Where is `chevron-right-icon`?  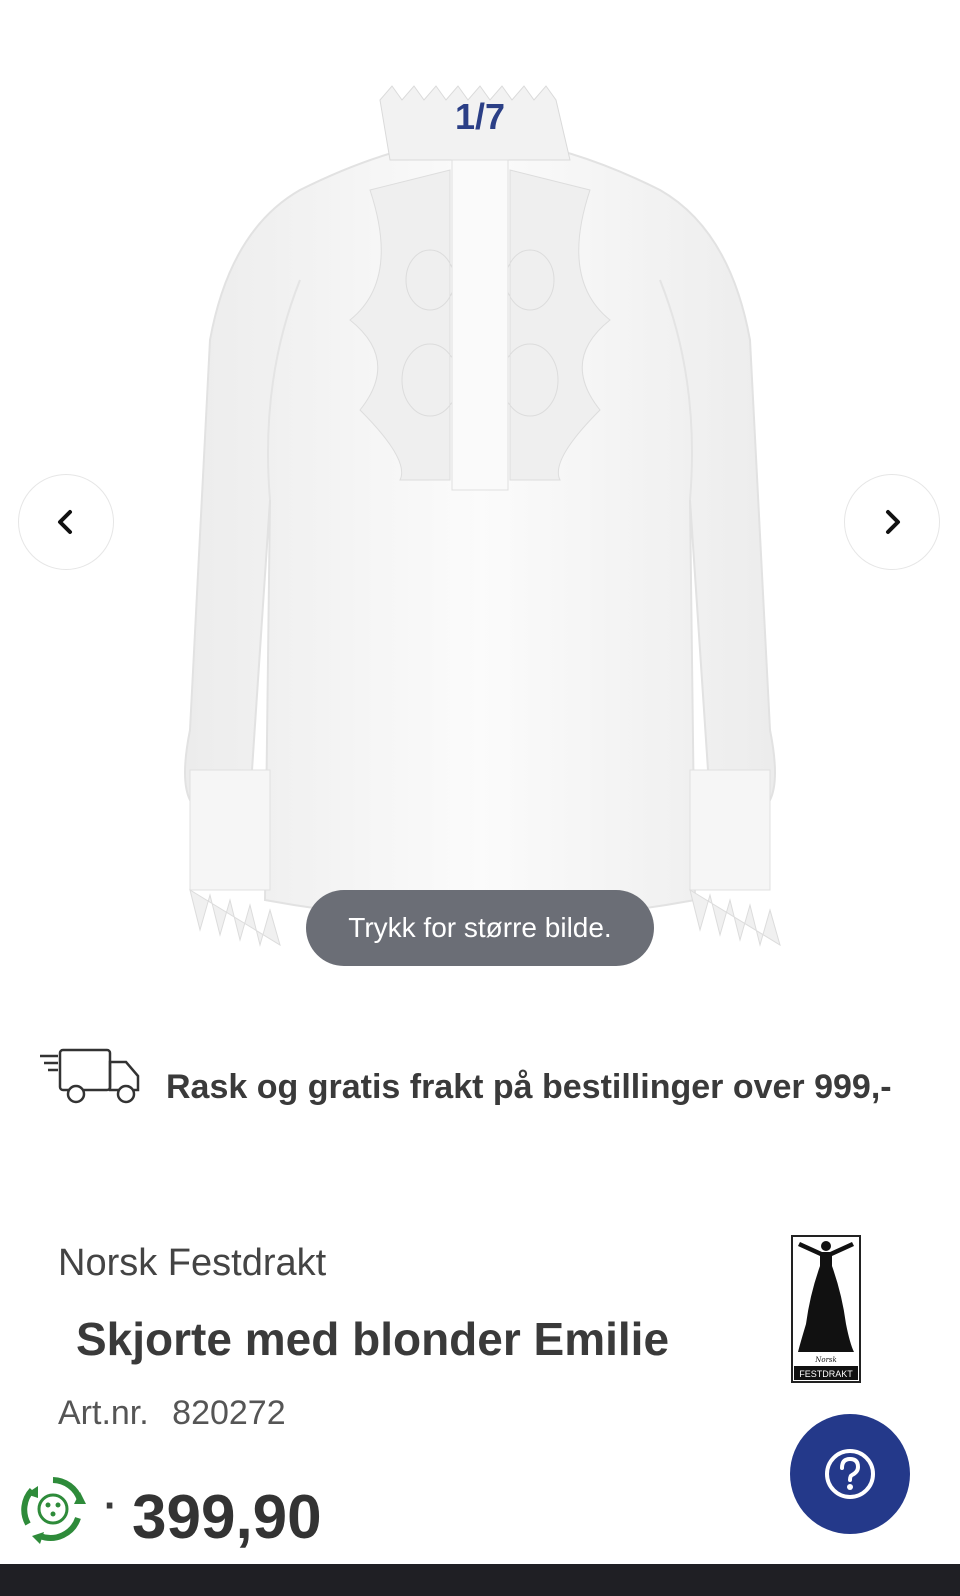 chevron-right-icon is located at coordinates (893, 522).